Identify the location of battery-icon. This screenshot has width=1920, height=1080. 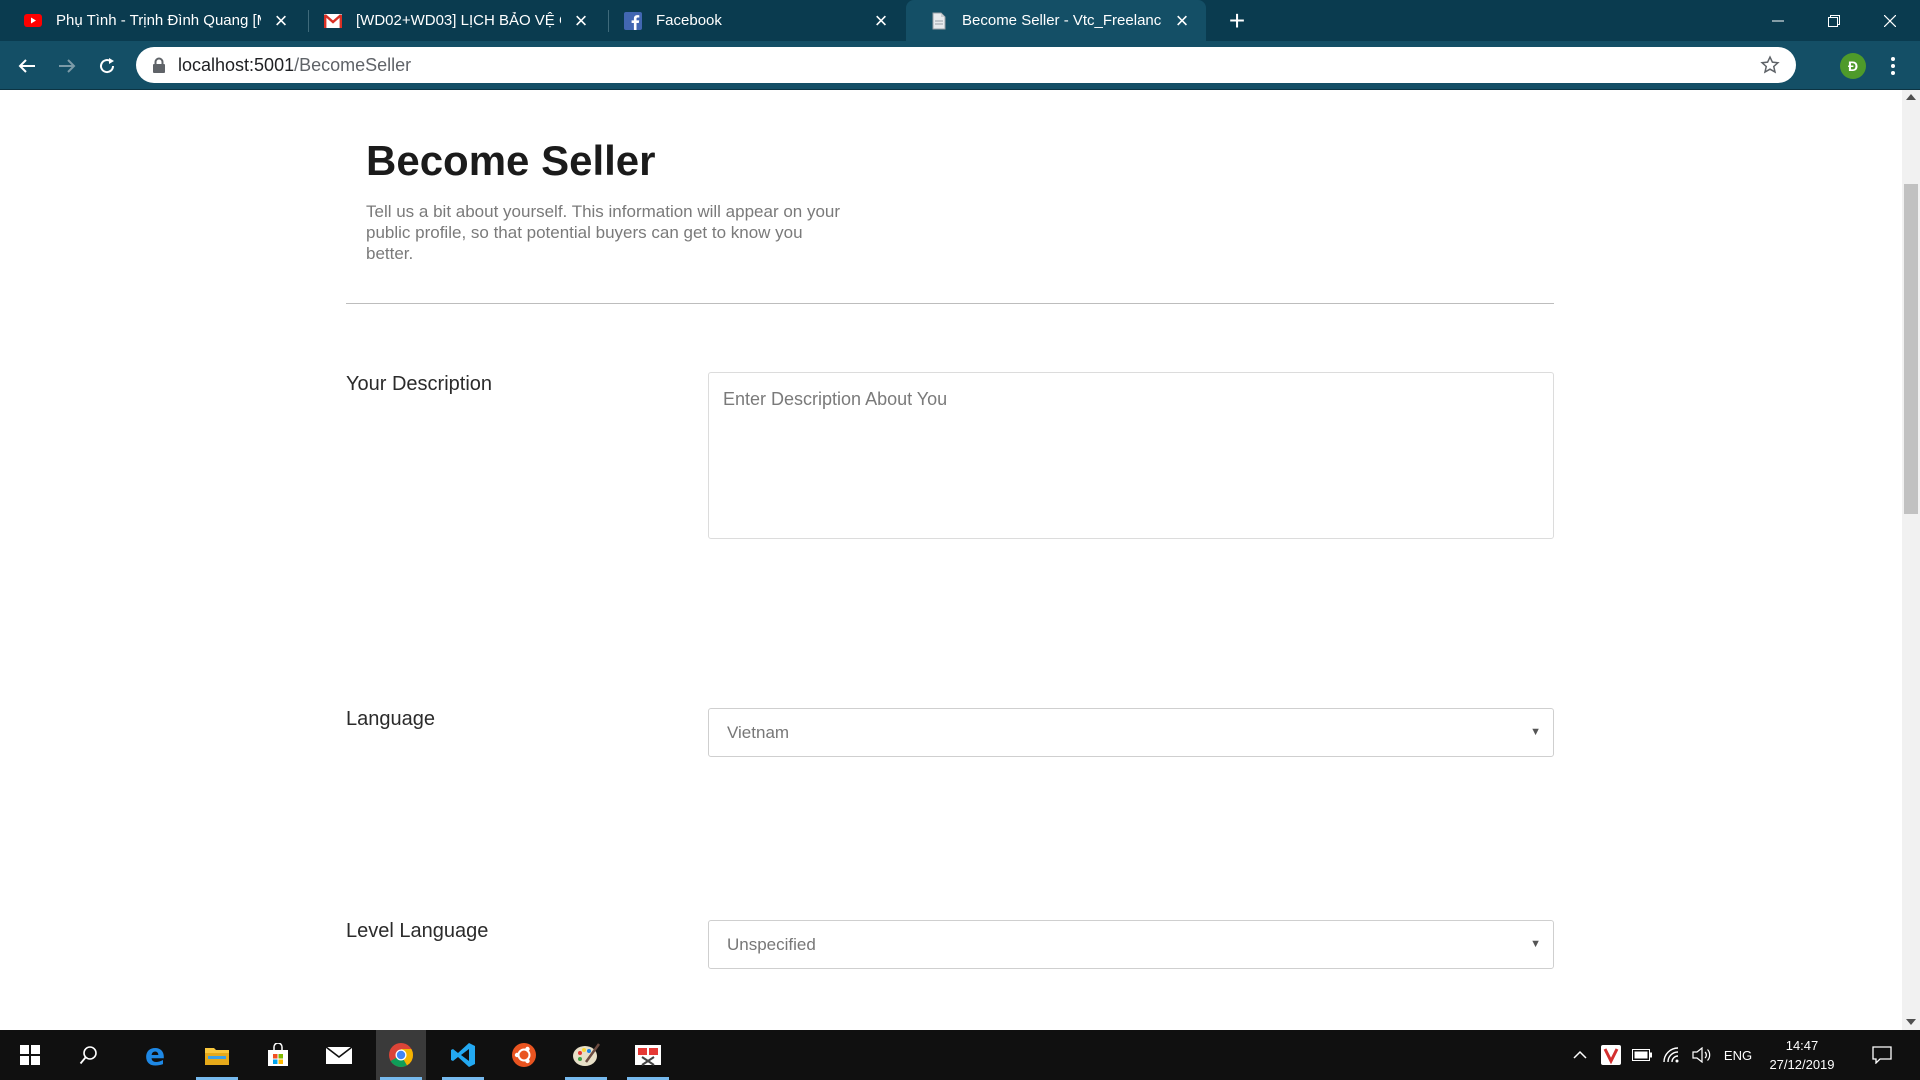
(1642, 1055).